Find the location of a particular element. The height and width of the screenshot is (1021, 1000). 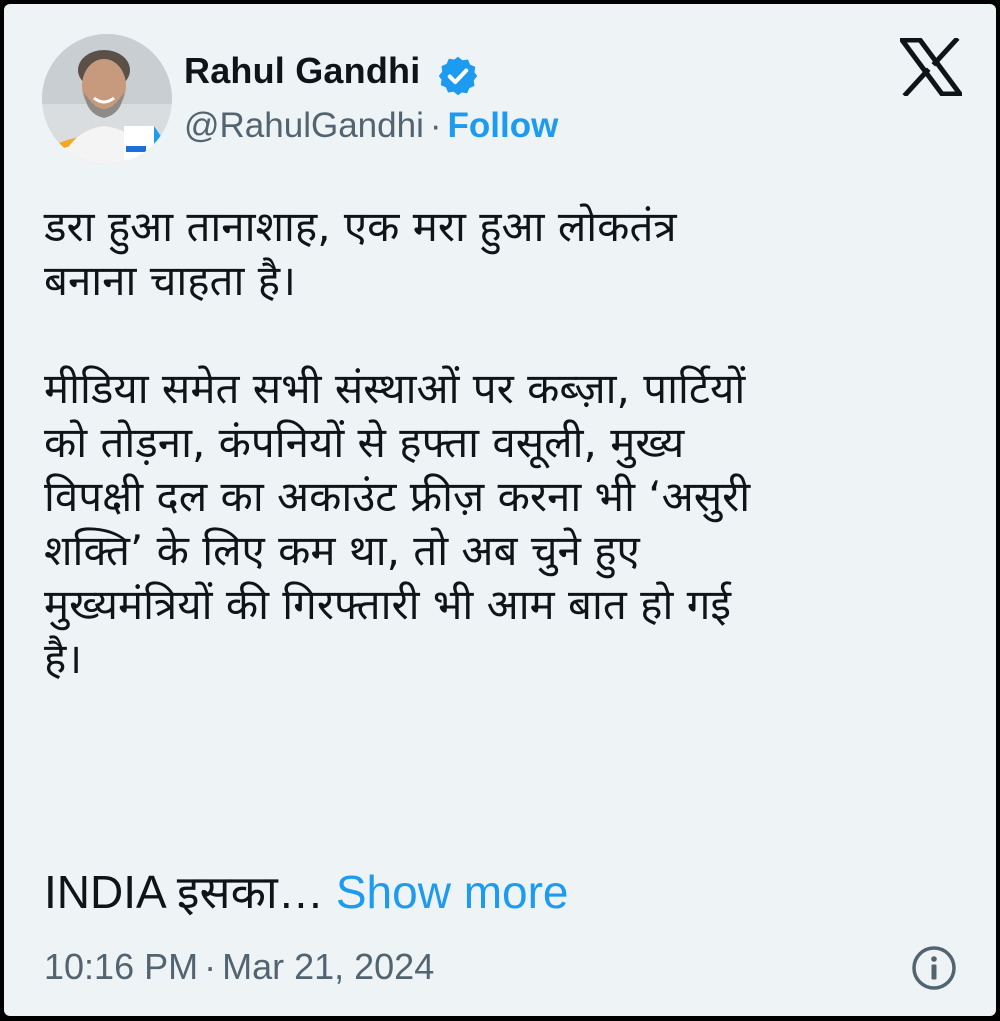

tweet-line: शक्ति’ के लिए कम था, तो अब चुने हुए is located at coordinates (342, 550).